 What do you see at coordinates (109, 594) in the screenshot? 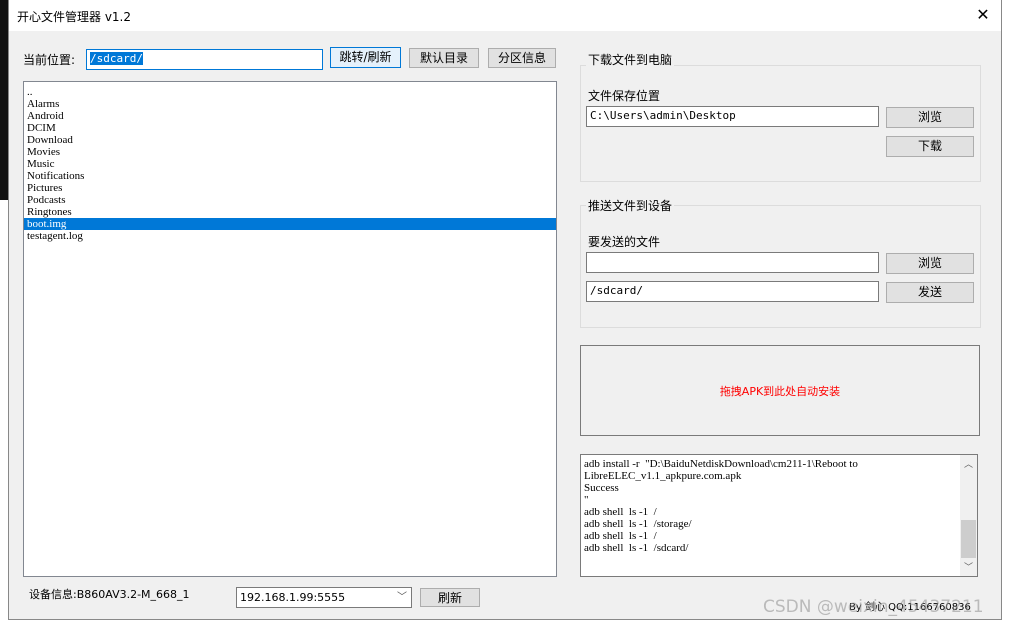
I see `device-info: 设备信息:B860AV3.2-M_668_1` at bounding box center [109, 594].